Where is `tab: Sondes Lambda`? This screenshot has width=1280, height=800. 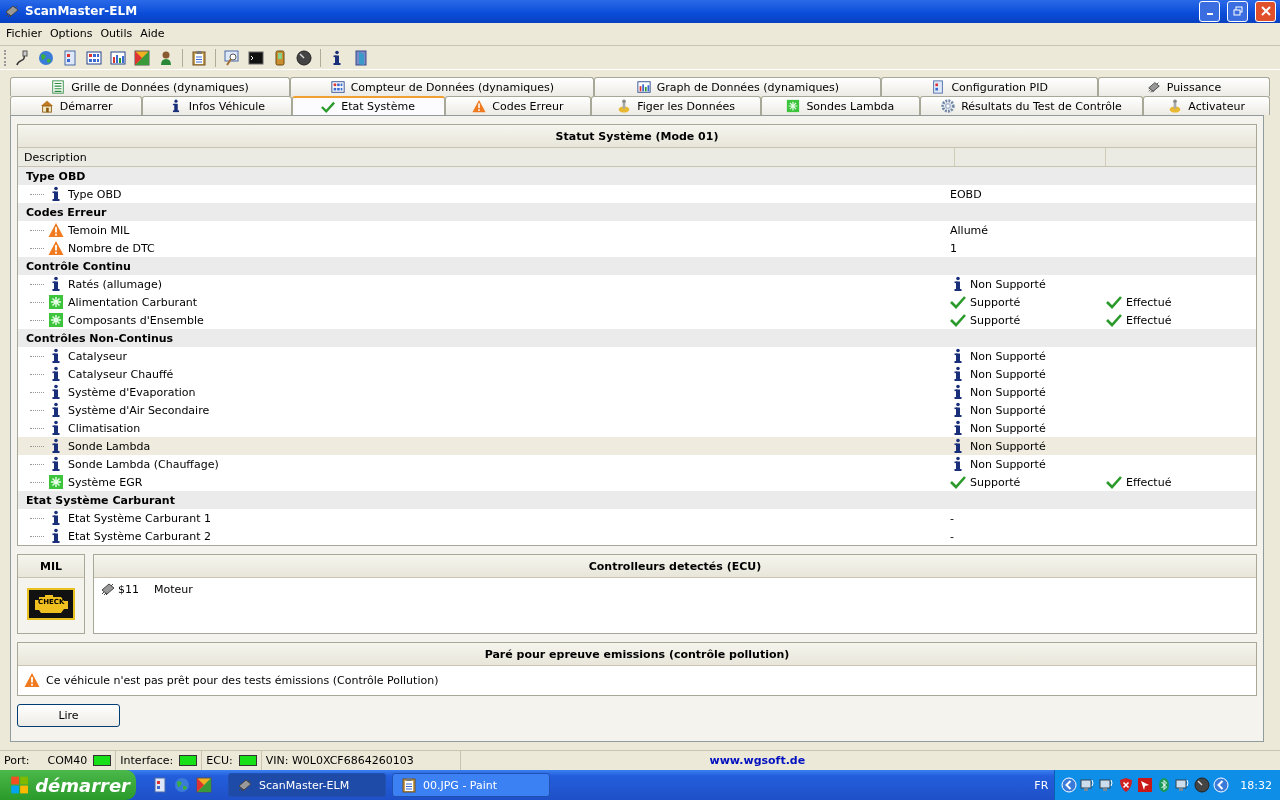 tab: Sondes Lambda is located at coordinates (840, 106).